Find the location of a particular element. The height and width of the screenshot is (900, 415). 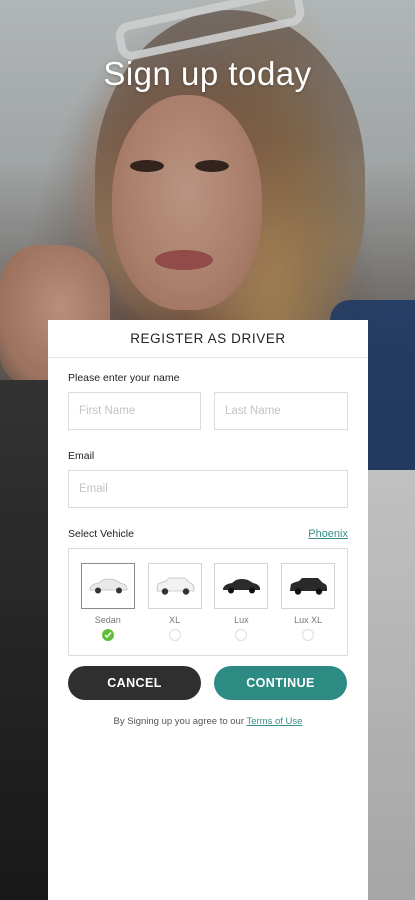

name-section-label: Please enter your name is located at coordinates (124, 378).